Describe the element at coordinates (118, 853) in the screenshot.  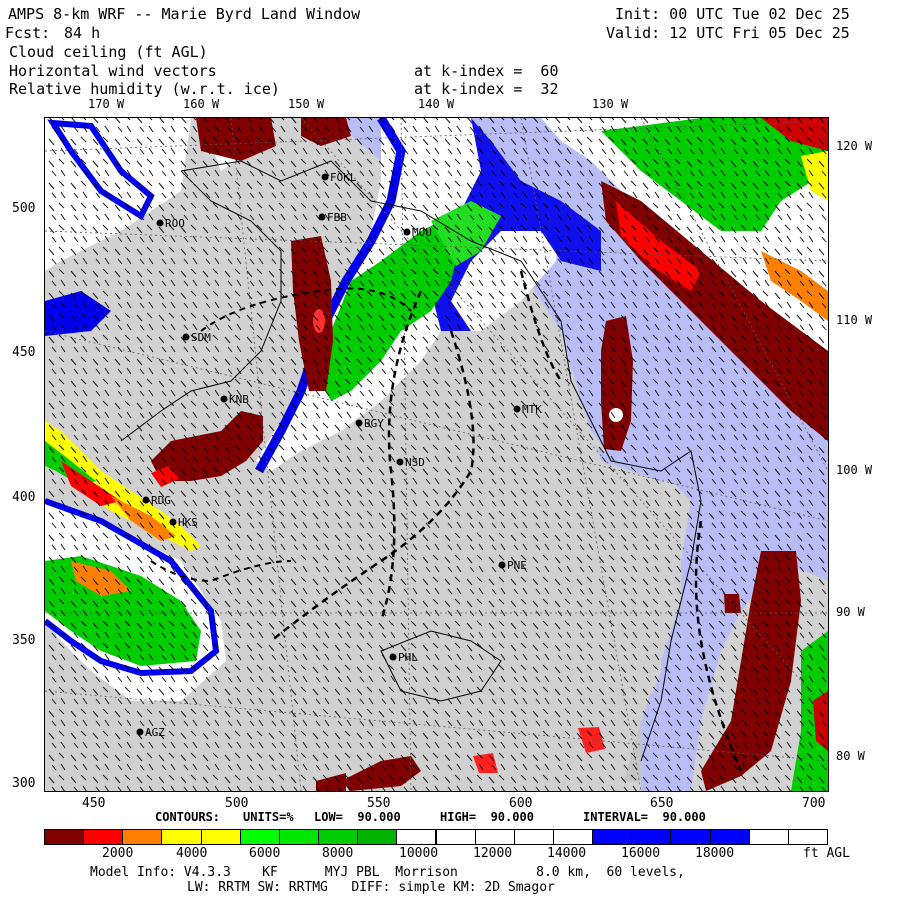
I see `colorbar-label-0: 2000` at that location.